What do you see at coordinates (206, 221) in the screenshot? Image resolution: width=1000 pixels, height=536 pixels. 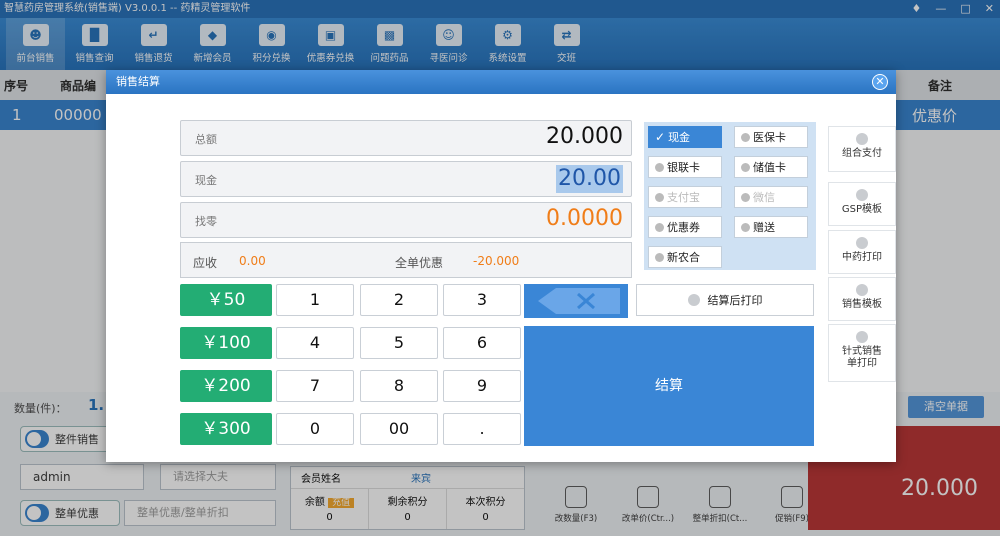 I see `change-label: 找零` at bounding box center [206, 221].